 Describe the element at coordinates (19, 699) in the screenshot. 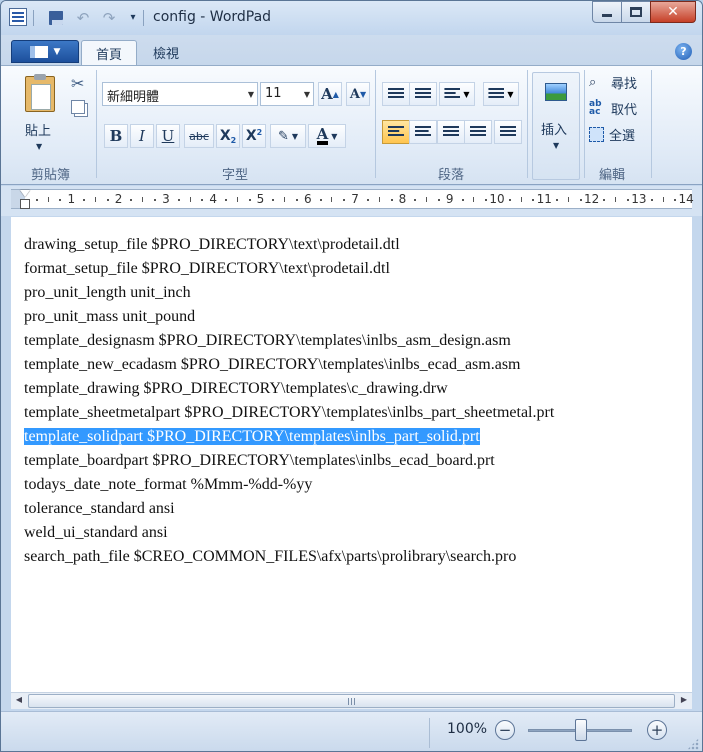

I see `scroll-left-icon: ◀` at that location.